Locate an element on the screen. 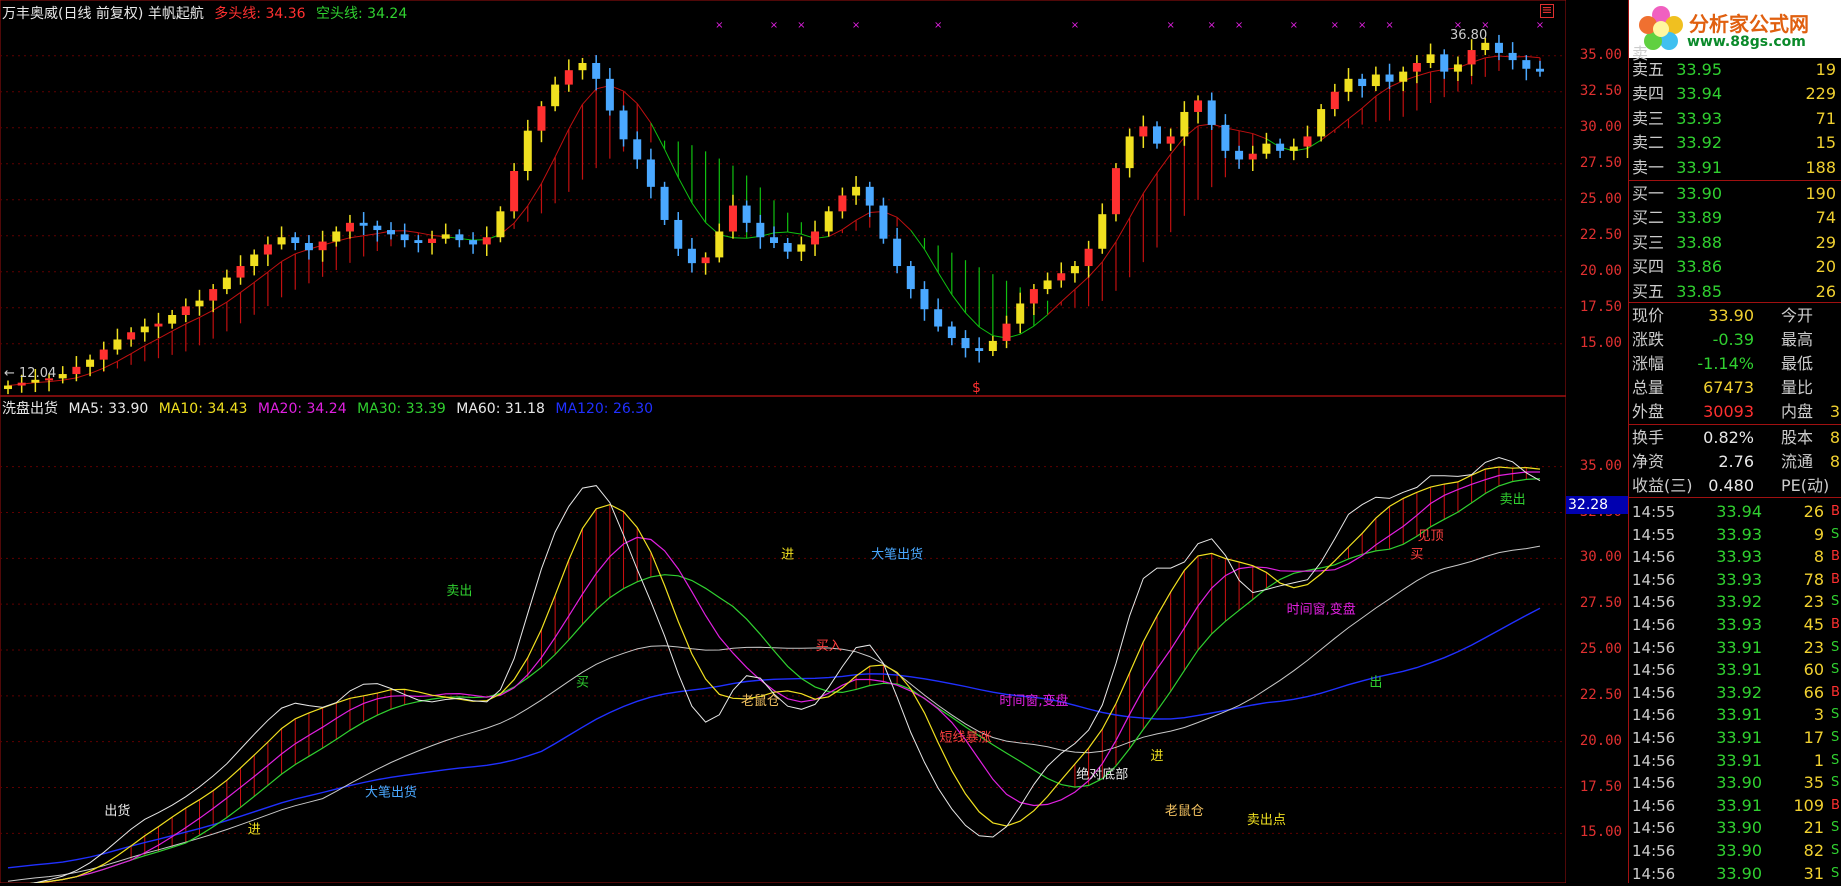  tick-row: 14:5633.9345B is located at coordinates (1735, 625).